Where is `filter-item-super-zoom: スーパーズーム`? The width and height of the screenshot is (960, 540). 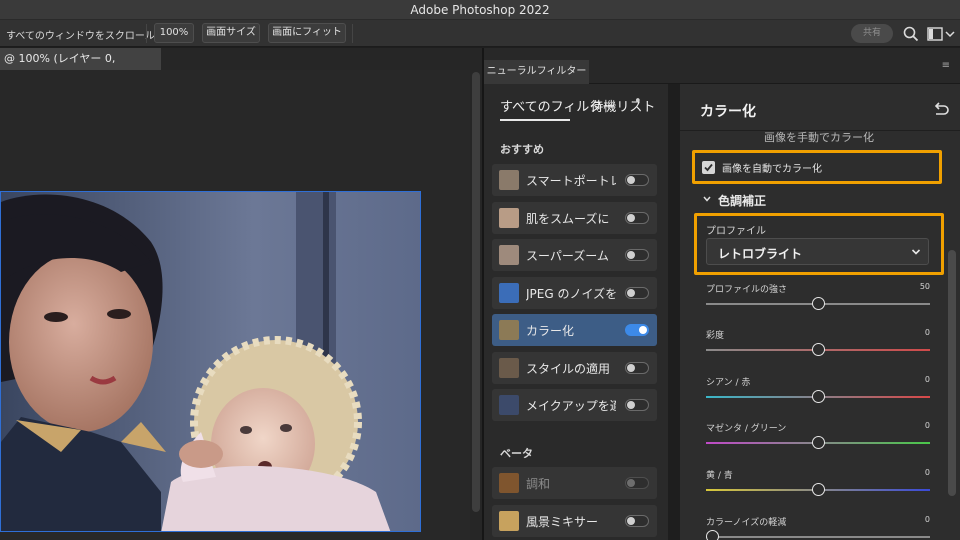
filter-item-super-zoom: スーパーズーム is located at coordinates (574, 255).